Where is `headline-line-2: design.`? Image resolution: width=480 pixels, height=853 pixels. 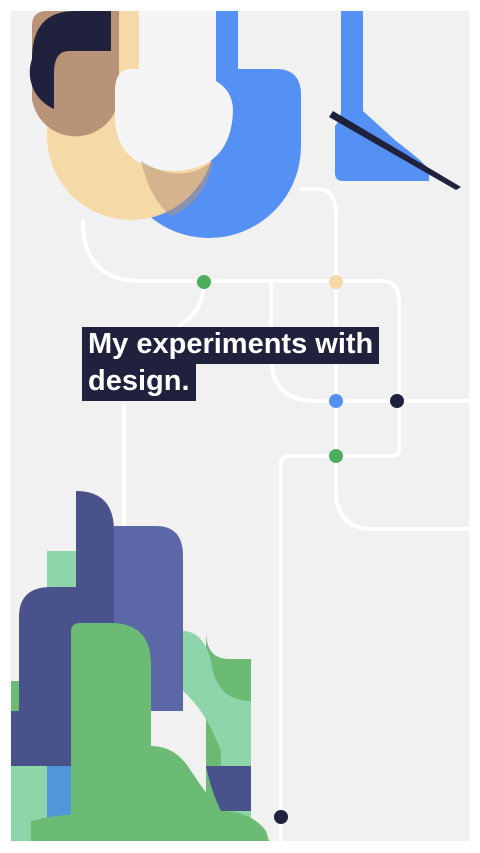
headline-line-2: design. is located at coordinates (139, 382).